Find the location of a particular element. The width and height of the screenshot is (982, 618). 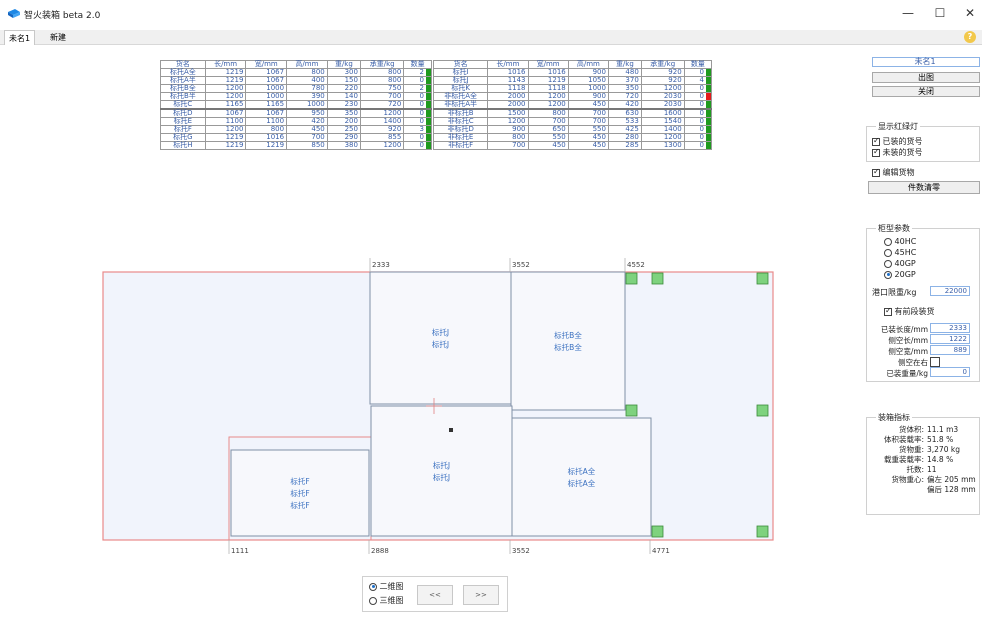

quantity-cell: 3 is located at coordinates (417, 129).